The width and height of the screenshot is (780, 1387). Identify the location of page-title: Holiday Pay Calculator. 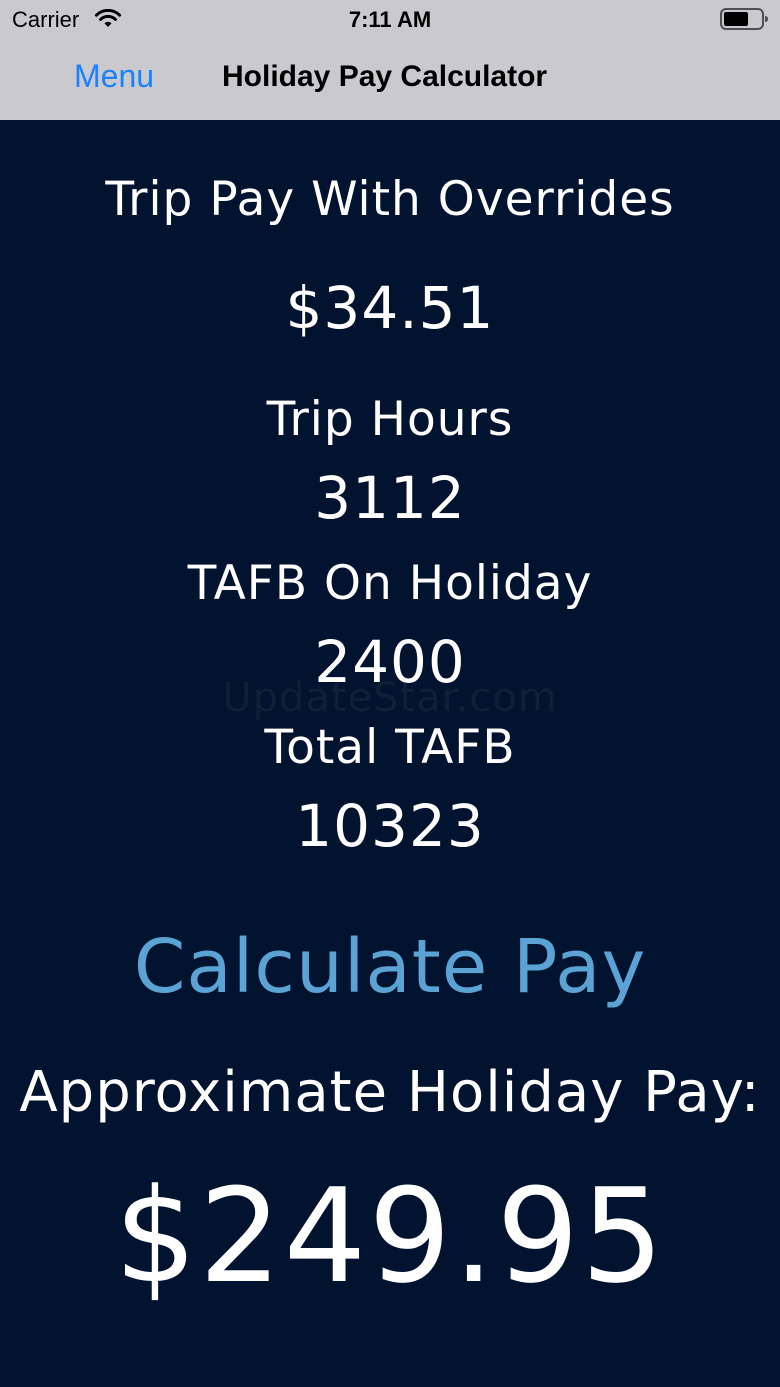
(385, 76).